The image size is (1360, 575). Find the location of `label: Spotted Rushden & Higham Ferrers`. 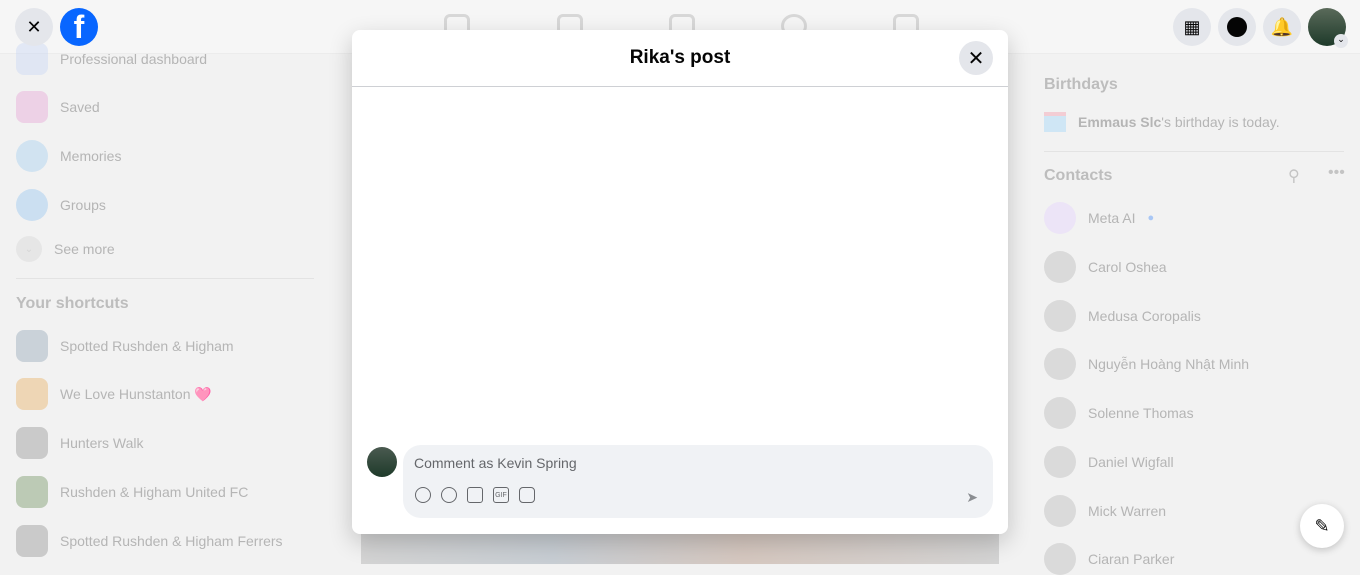

label: Spotted Rushden & Higham Ferrers is located at coordinates (171, 541).